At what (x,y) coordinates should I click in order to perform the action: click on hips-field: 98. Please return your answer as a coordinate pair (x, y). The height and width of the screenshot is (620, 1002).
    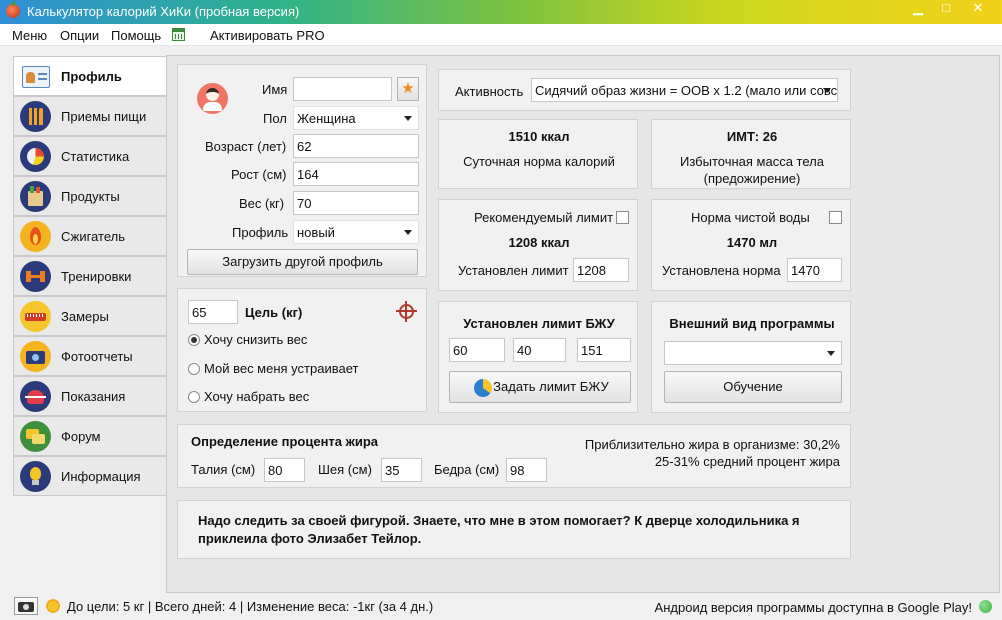
    Looking at the image, I should click on (526, 470).